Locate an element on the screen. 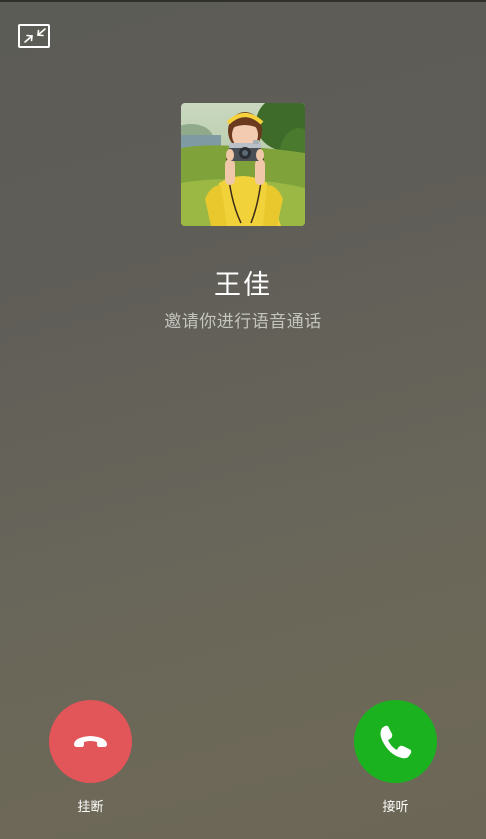 Image resolution: width=486 pixels, height=839 pixels. call-status-text: 邀请你进行语音通话 is located at coordinates (243, 322).